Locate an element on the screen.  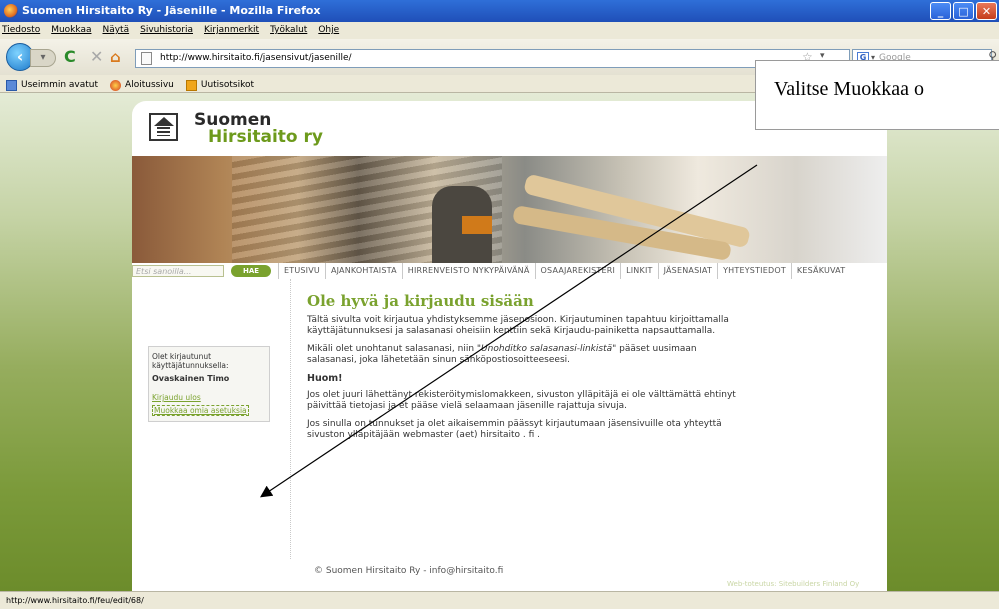
maximize-icon: □ is located at coordinates (963, 11).